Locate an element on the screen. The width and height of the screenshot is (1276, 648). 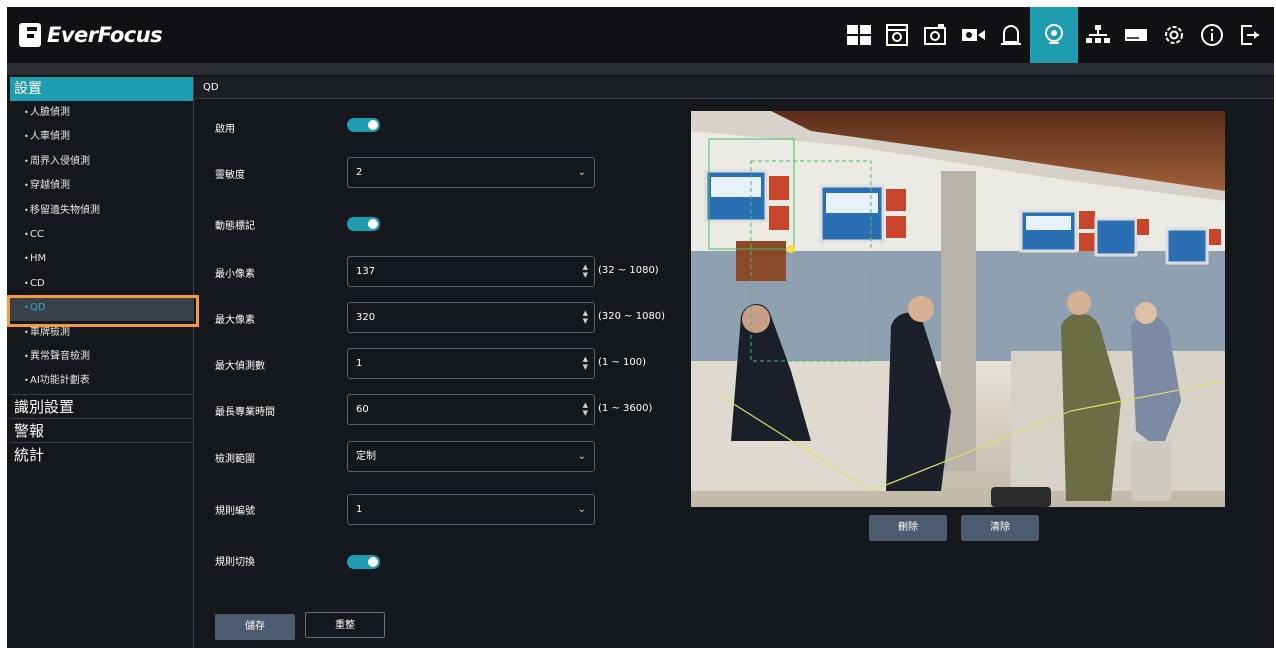
rule-no-select: 1 ⌄ is located at coordinates (471, 509).